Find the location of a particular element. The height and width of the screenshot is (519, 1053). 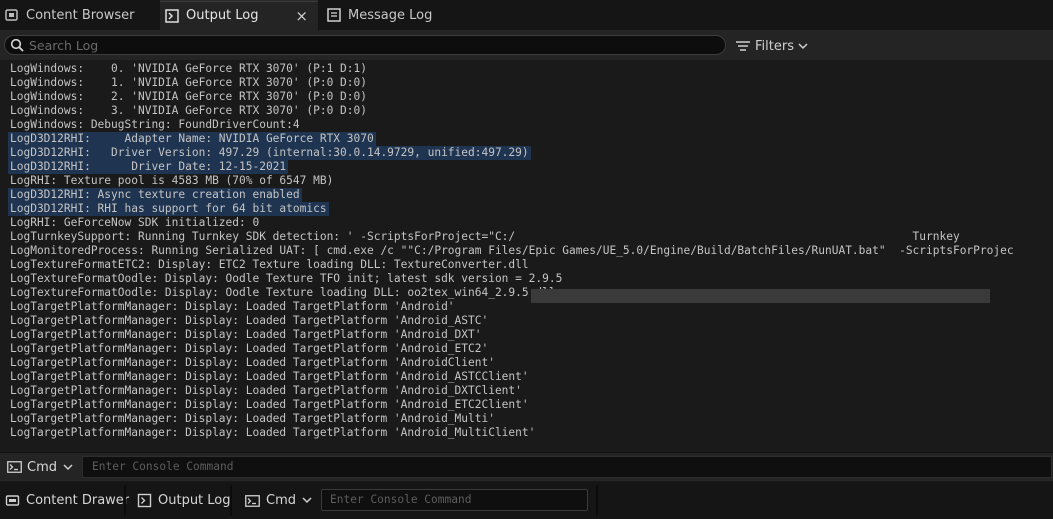

tab-message-log: Message Log is located at coordinates (397, 15).